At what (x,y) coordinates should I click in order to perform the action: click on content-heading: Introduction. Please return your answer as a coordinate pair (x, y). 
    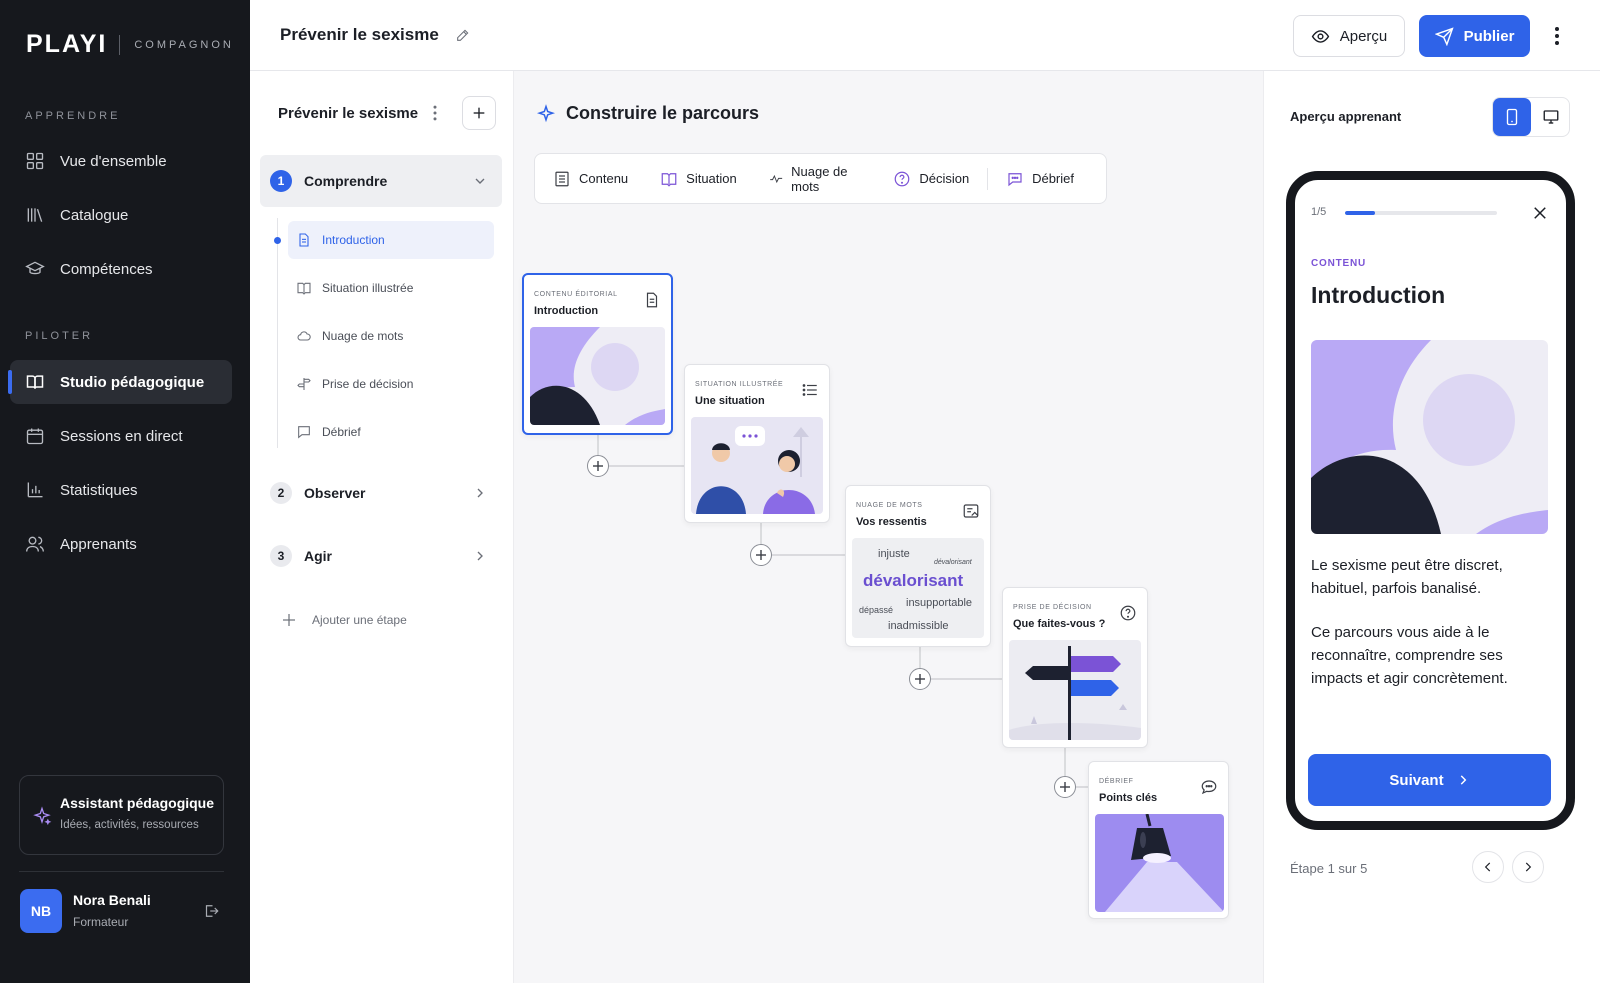
    Looking at the image, I should click on (1378, 295).